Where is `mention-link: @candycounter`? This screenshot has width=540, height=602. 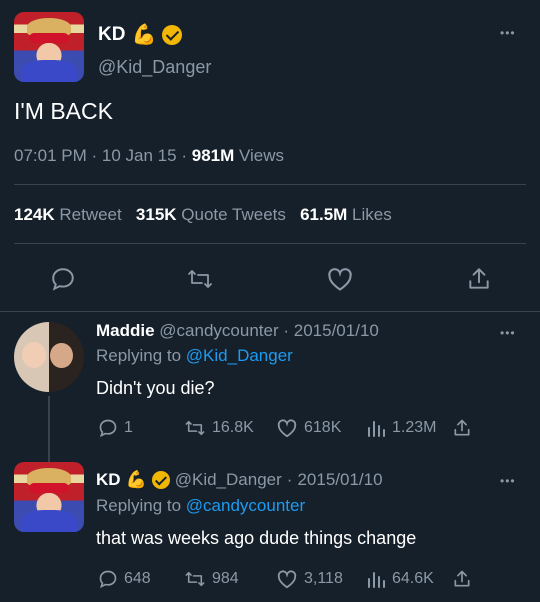 mention-link: @candycounter is located at coordinates (245, 505).